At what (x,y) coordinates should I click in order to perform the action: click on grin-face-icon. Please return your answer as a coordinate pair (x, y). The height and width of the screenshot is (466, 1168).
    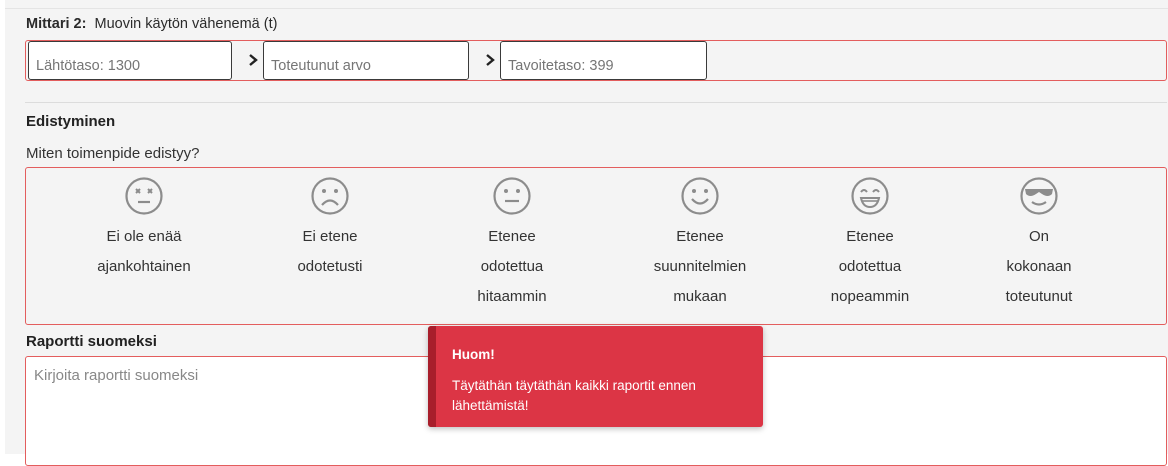
    Looking at the image, I should click on (870, 196).